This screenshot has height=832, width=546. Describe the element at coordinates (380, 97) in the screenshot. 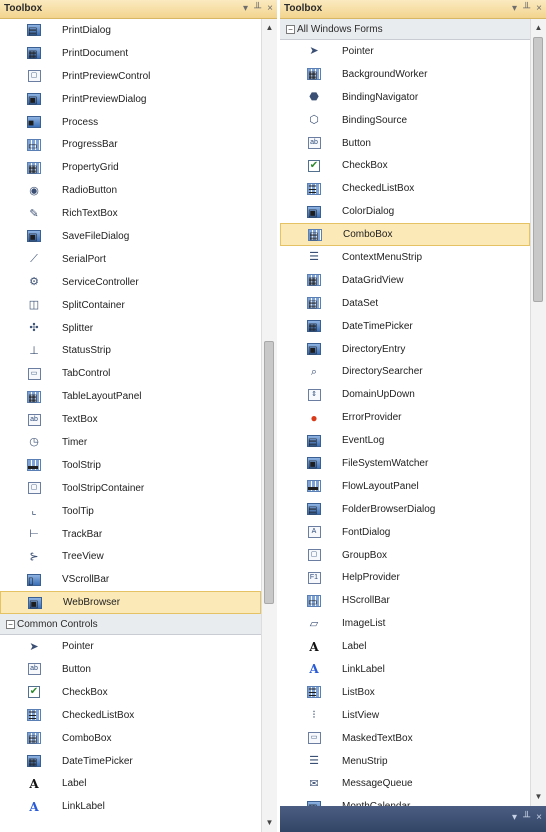

I see `toolbox-item-label: BindingNavigator` at that location.